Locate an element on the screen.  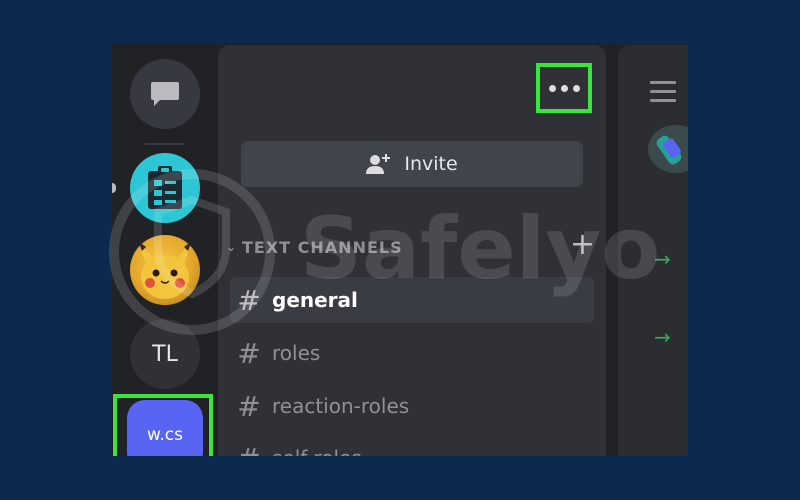
invite-label: Invite is located at coordinates (431, 164).